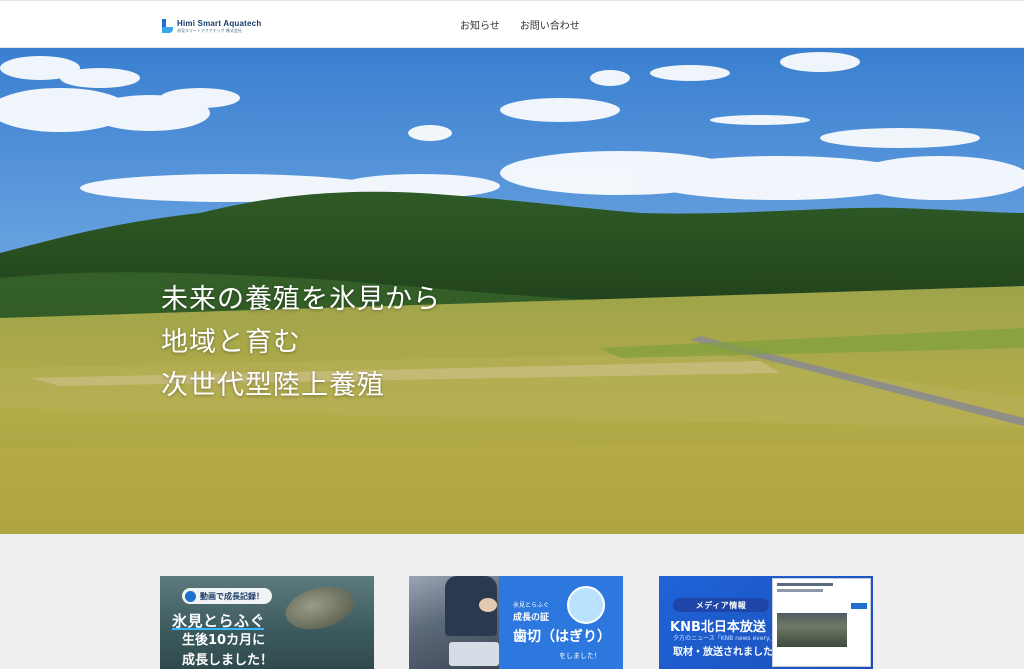 The height and width of the screenshot is (669, 1024). What do you see at coordinates (550, 24) in the screenshot?
I see `nav-contact: お問い合わせ` at bounding box center [550, 24].